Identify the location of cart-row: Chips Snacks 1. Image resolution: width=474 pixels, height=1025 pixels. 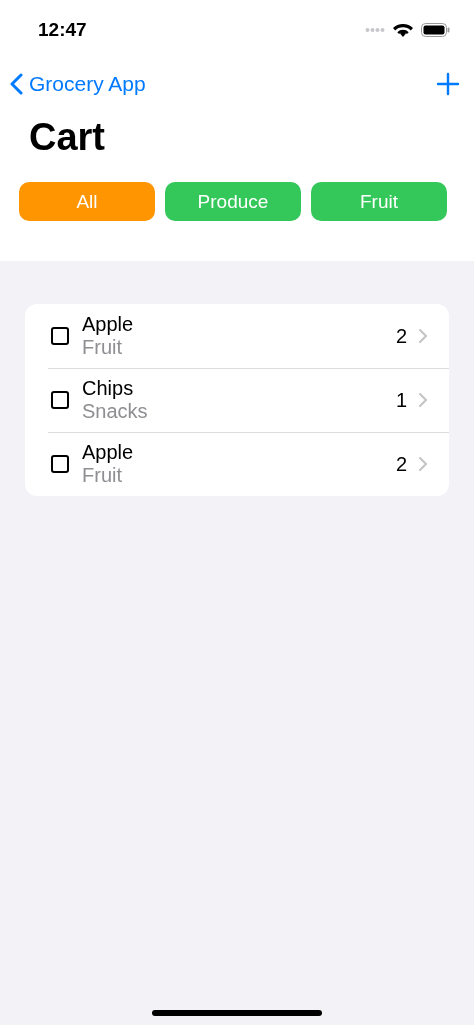
(237, 400).